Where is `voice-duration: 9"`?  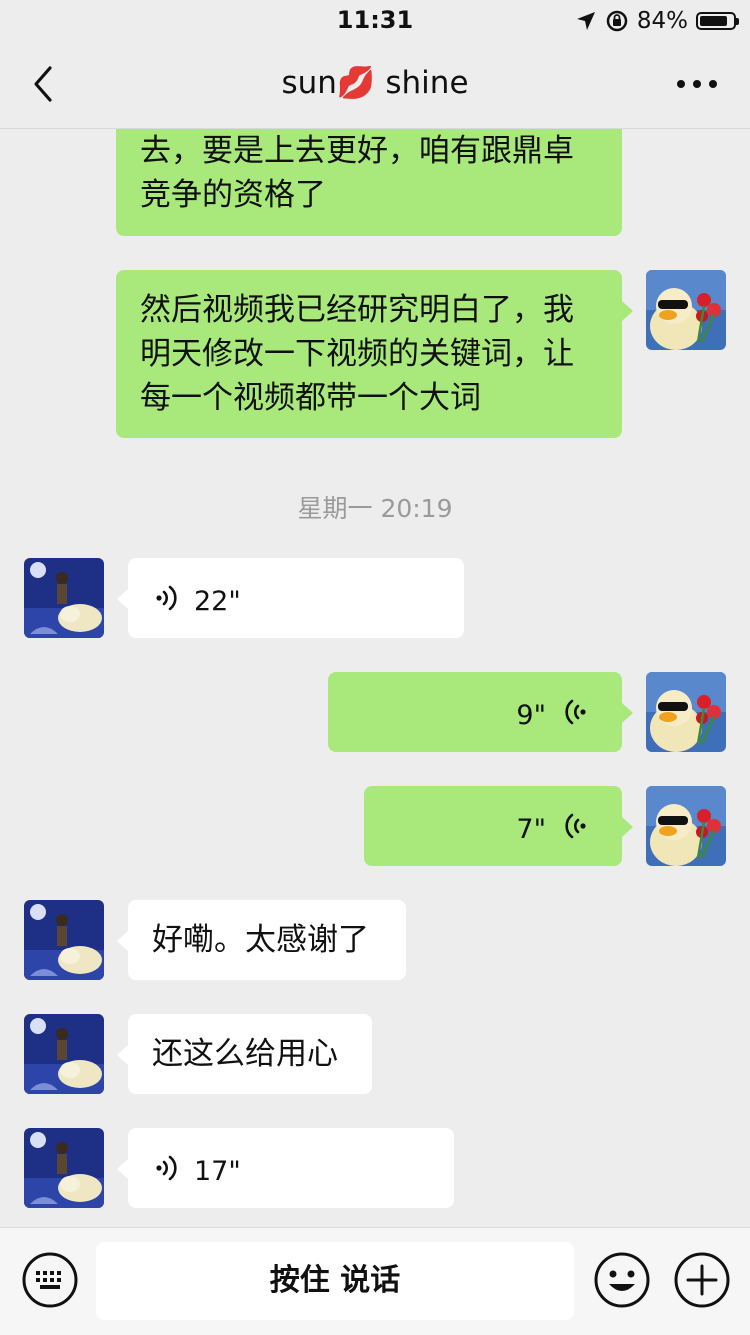
voice-duration: 9" is located at coordinates (531, 715).